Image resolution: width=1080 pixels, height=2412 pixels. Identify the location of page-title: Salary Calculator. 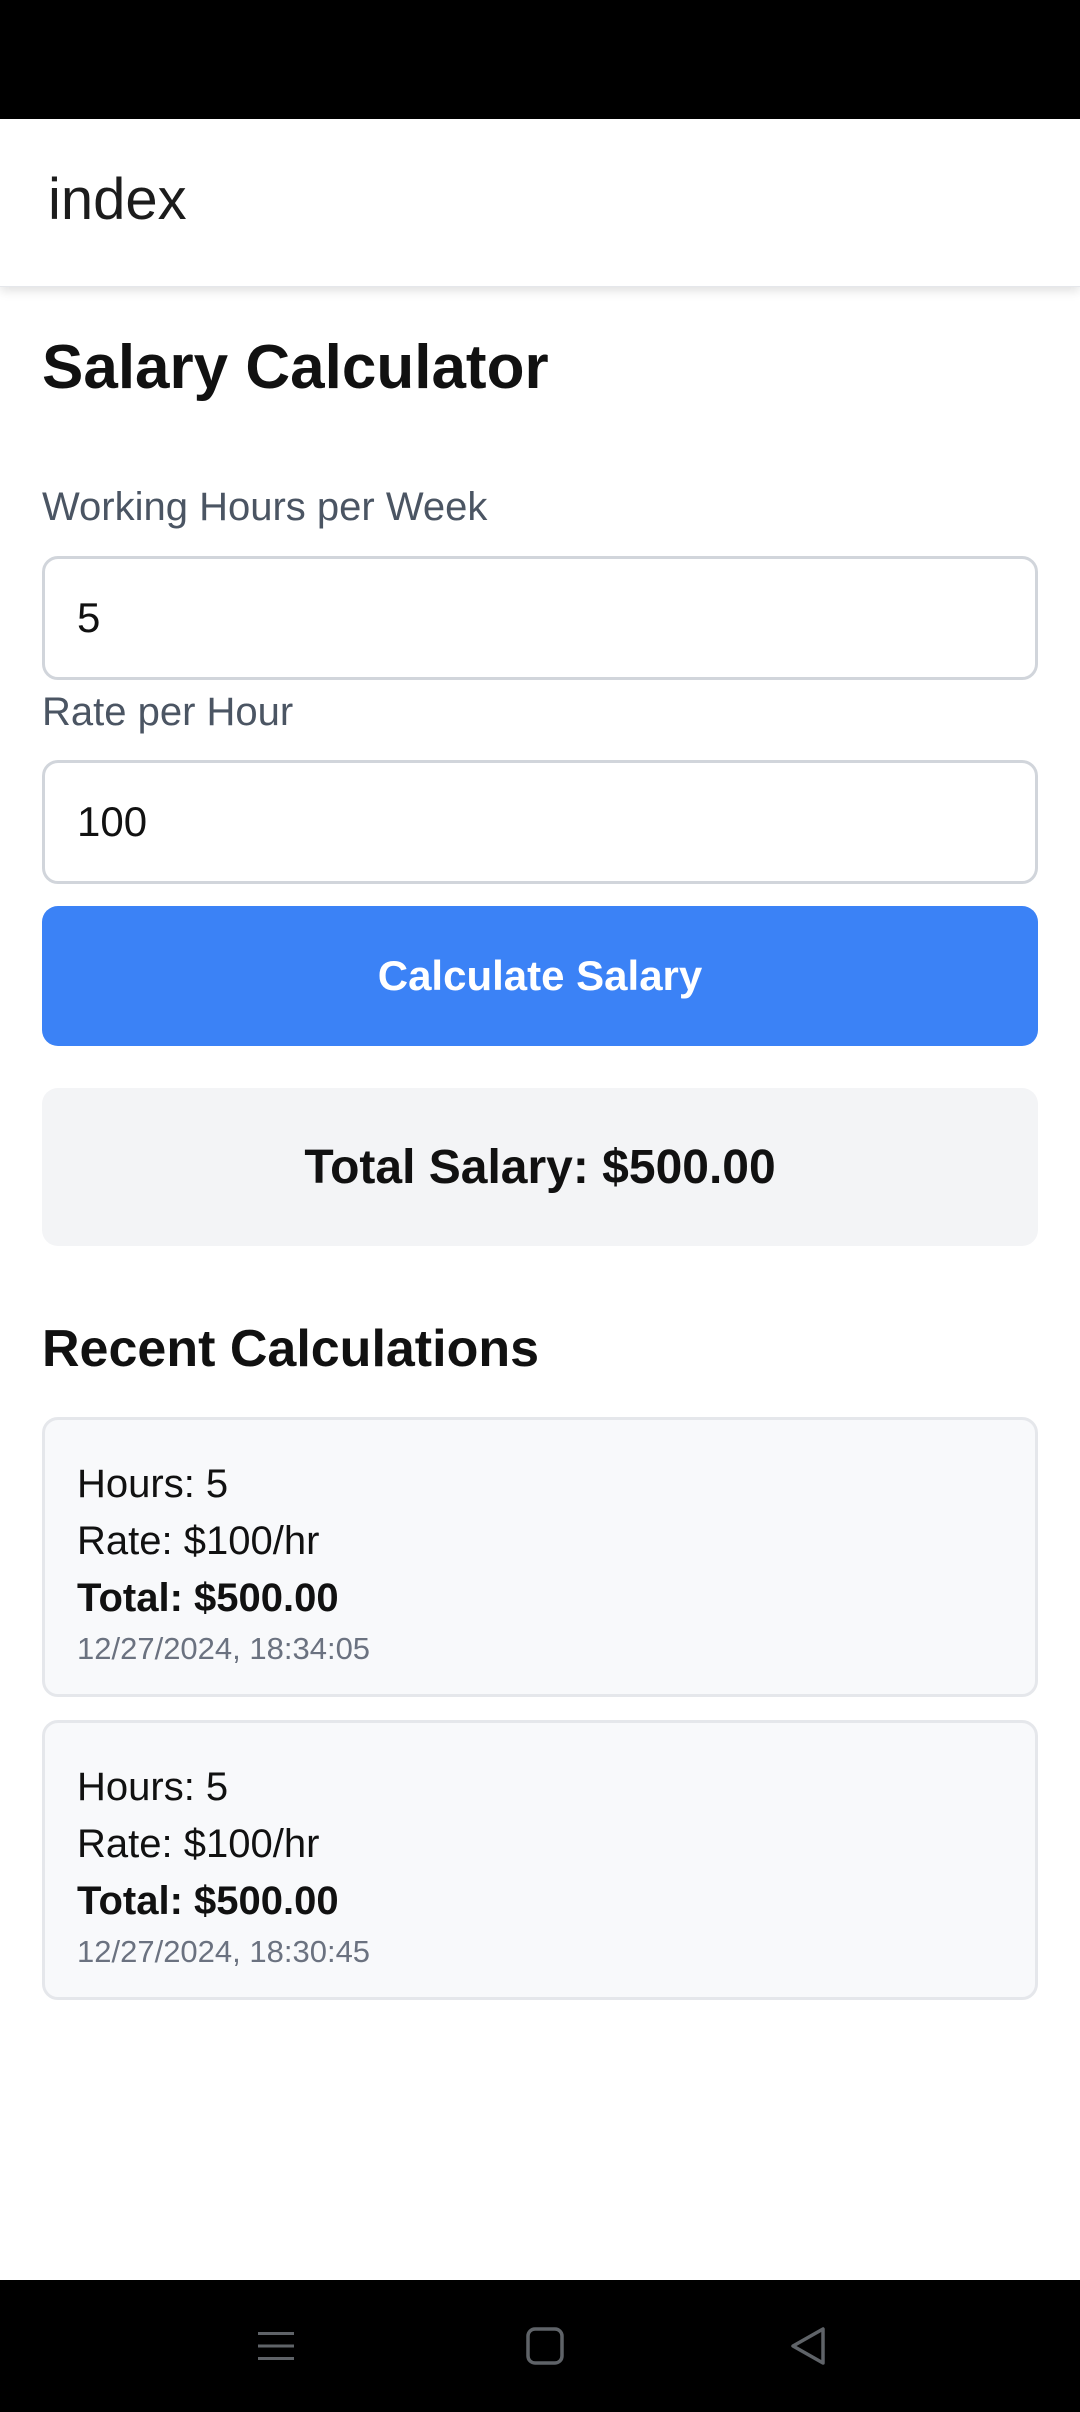
(295, 367).